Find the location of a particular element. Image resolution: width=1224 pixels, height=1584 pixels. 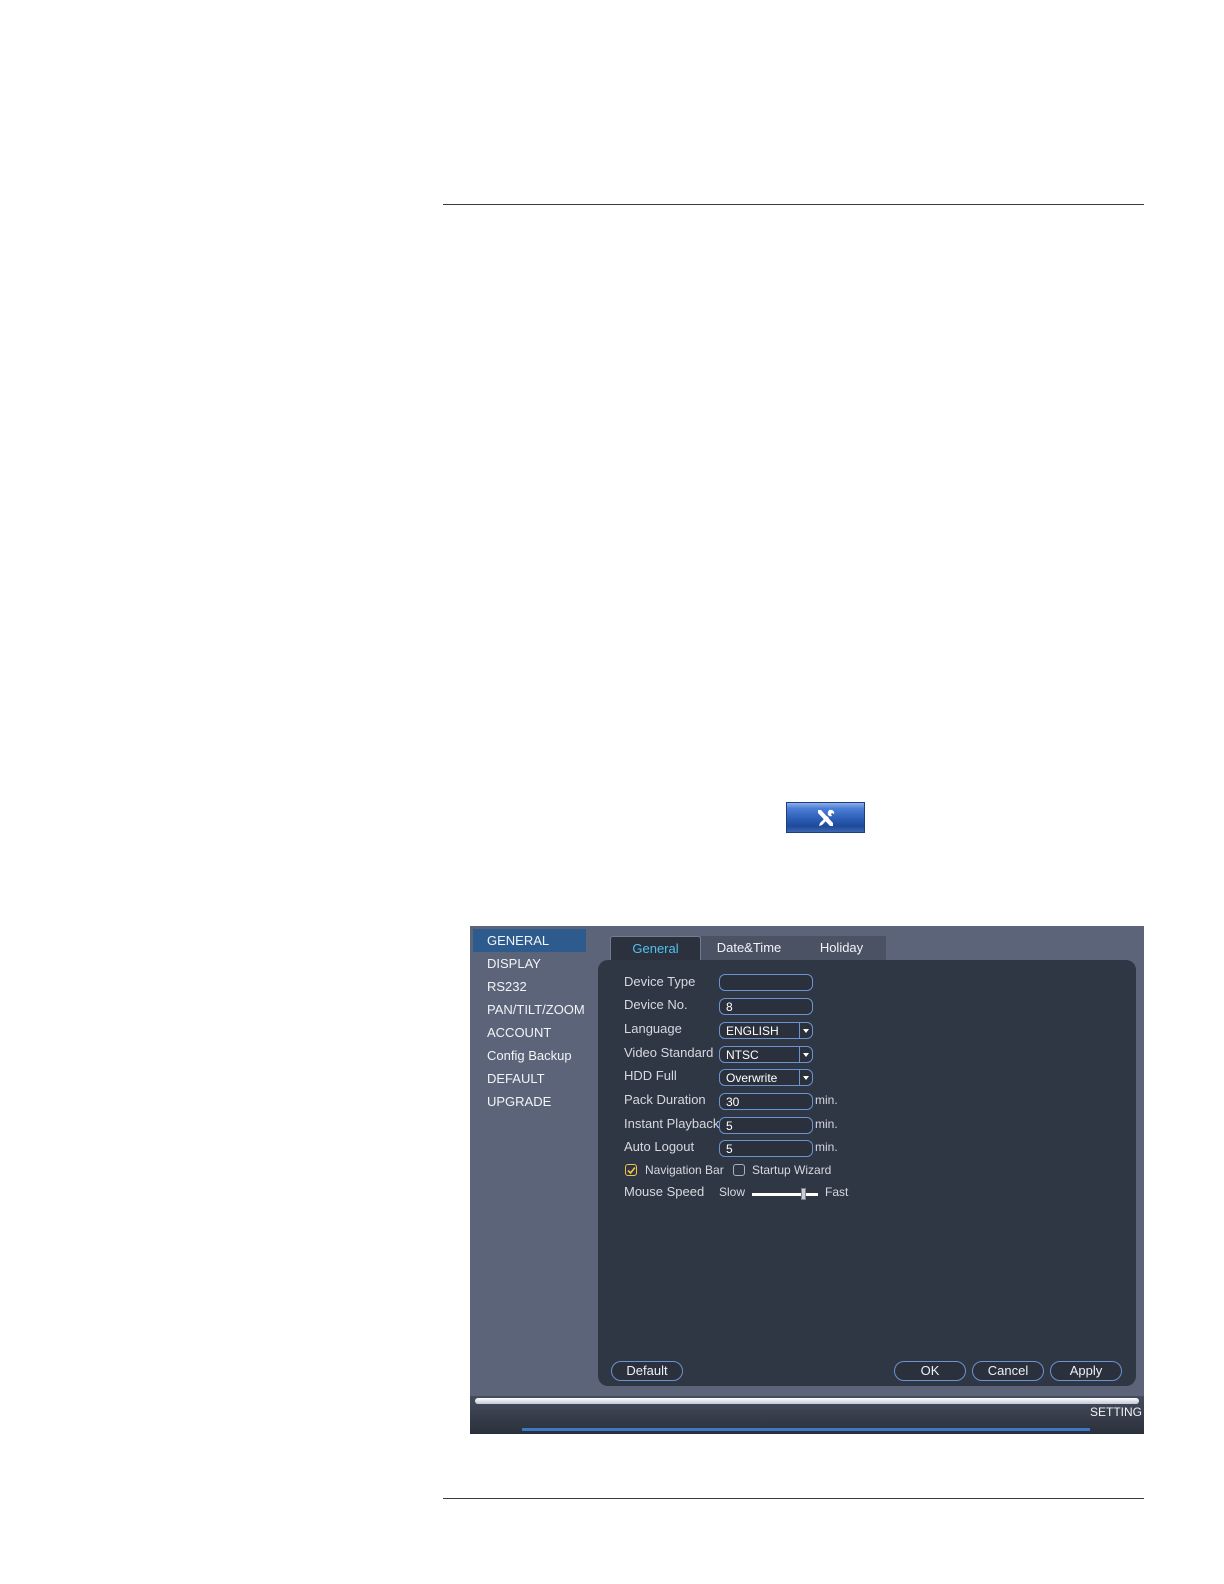

status-text: SETTING is located at coordinates (1115, 1412).